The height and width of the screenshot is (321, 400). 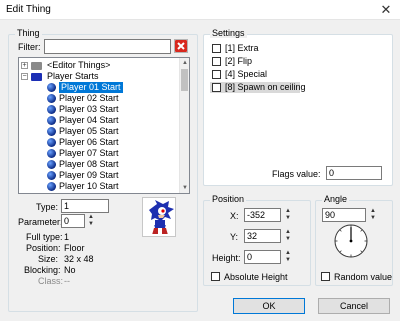 I want to click on flags-value-input, so click(x=354, y=173).